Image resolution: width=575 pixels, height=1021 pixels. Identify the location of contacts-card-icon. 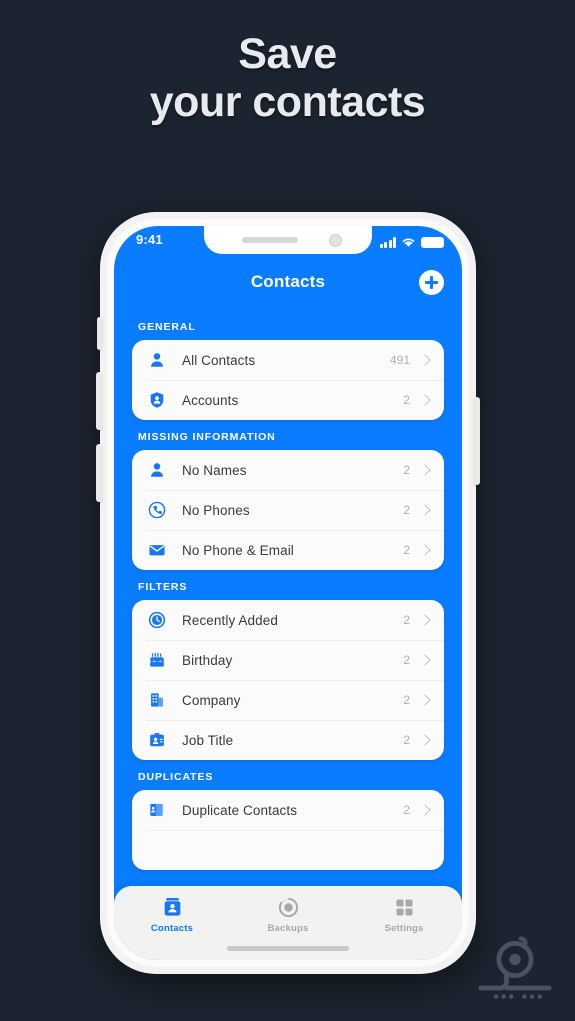
(172, 907).